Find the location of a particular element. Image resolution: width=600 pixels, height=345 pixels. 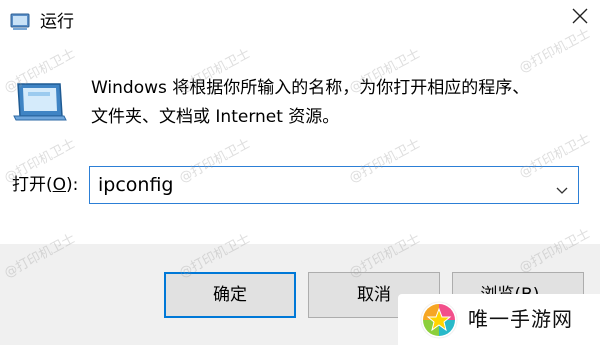

chevron-down-icon is located at coordinates (562, 189).